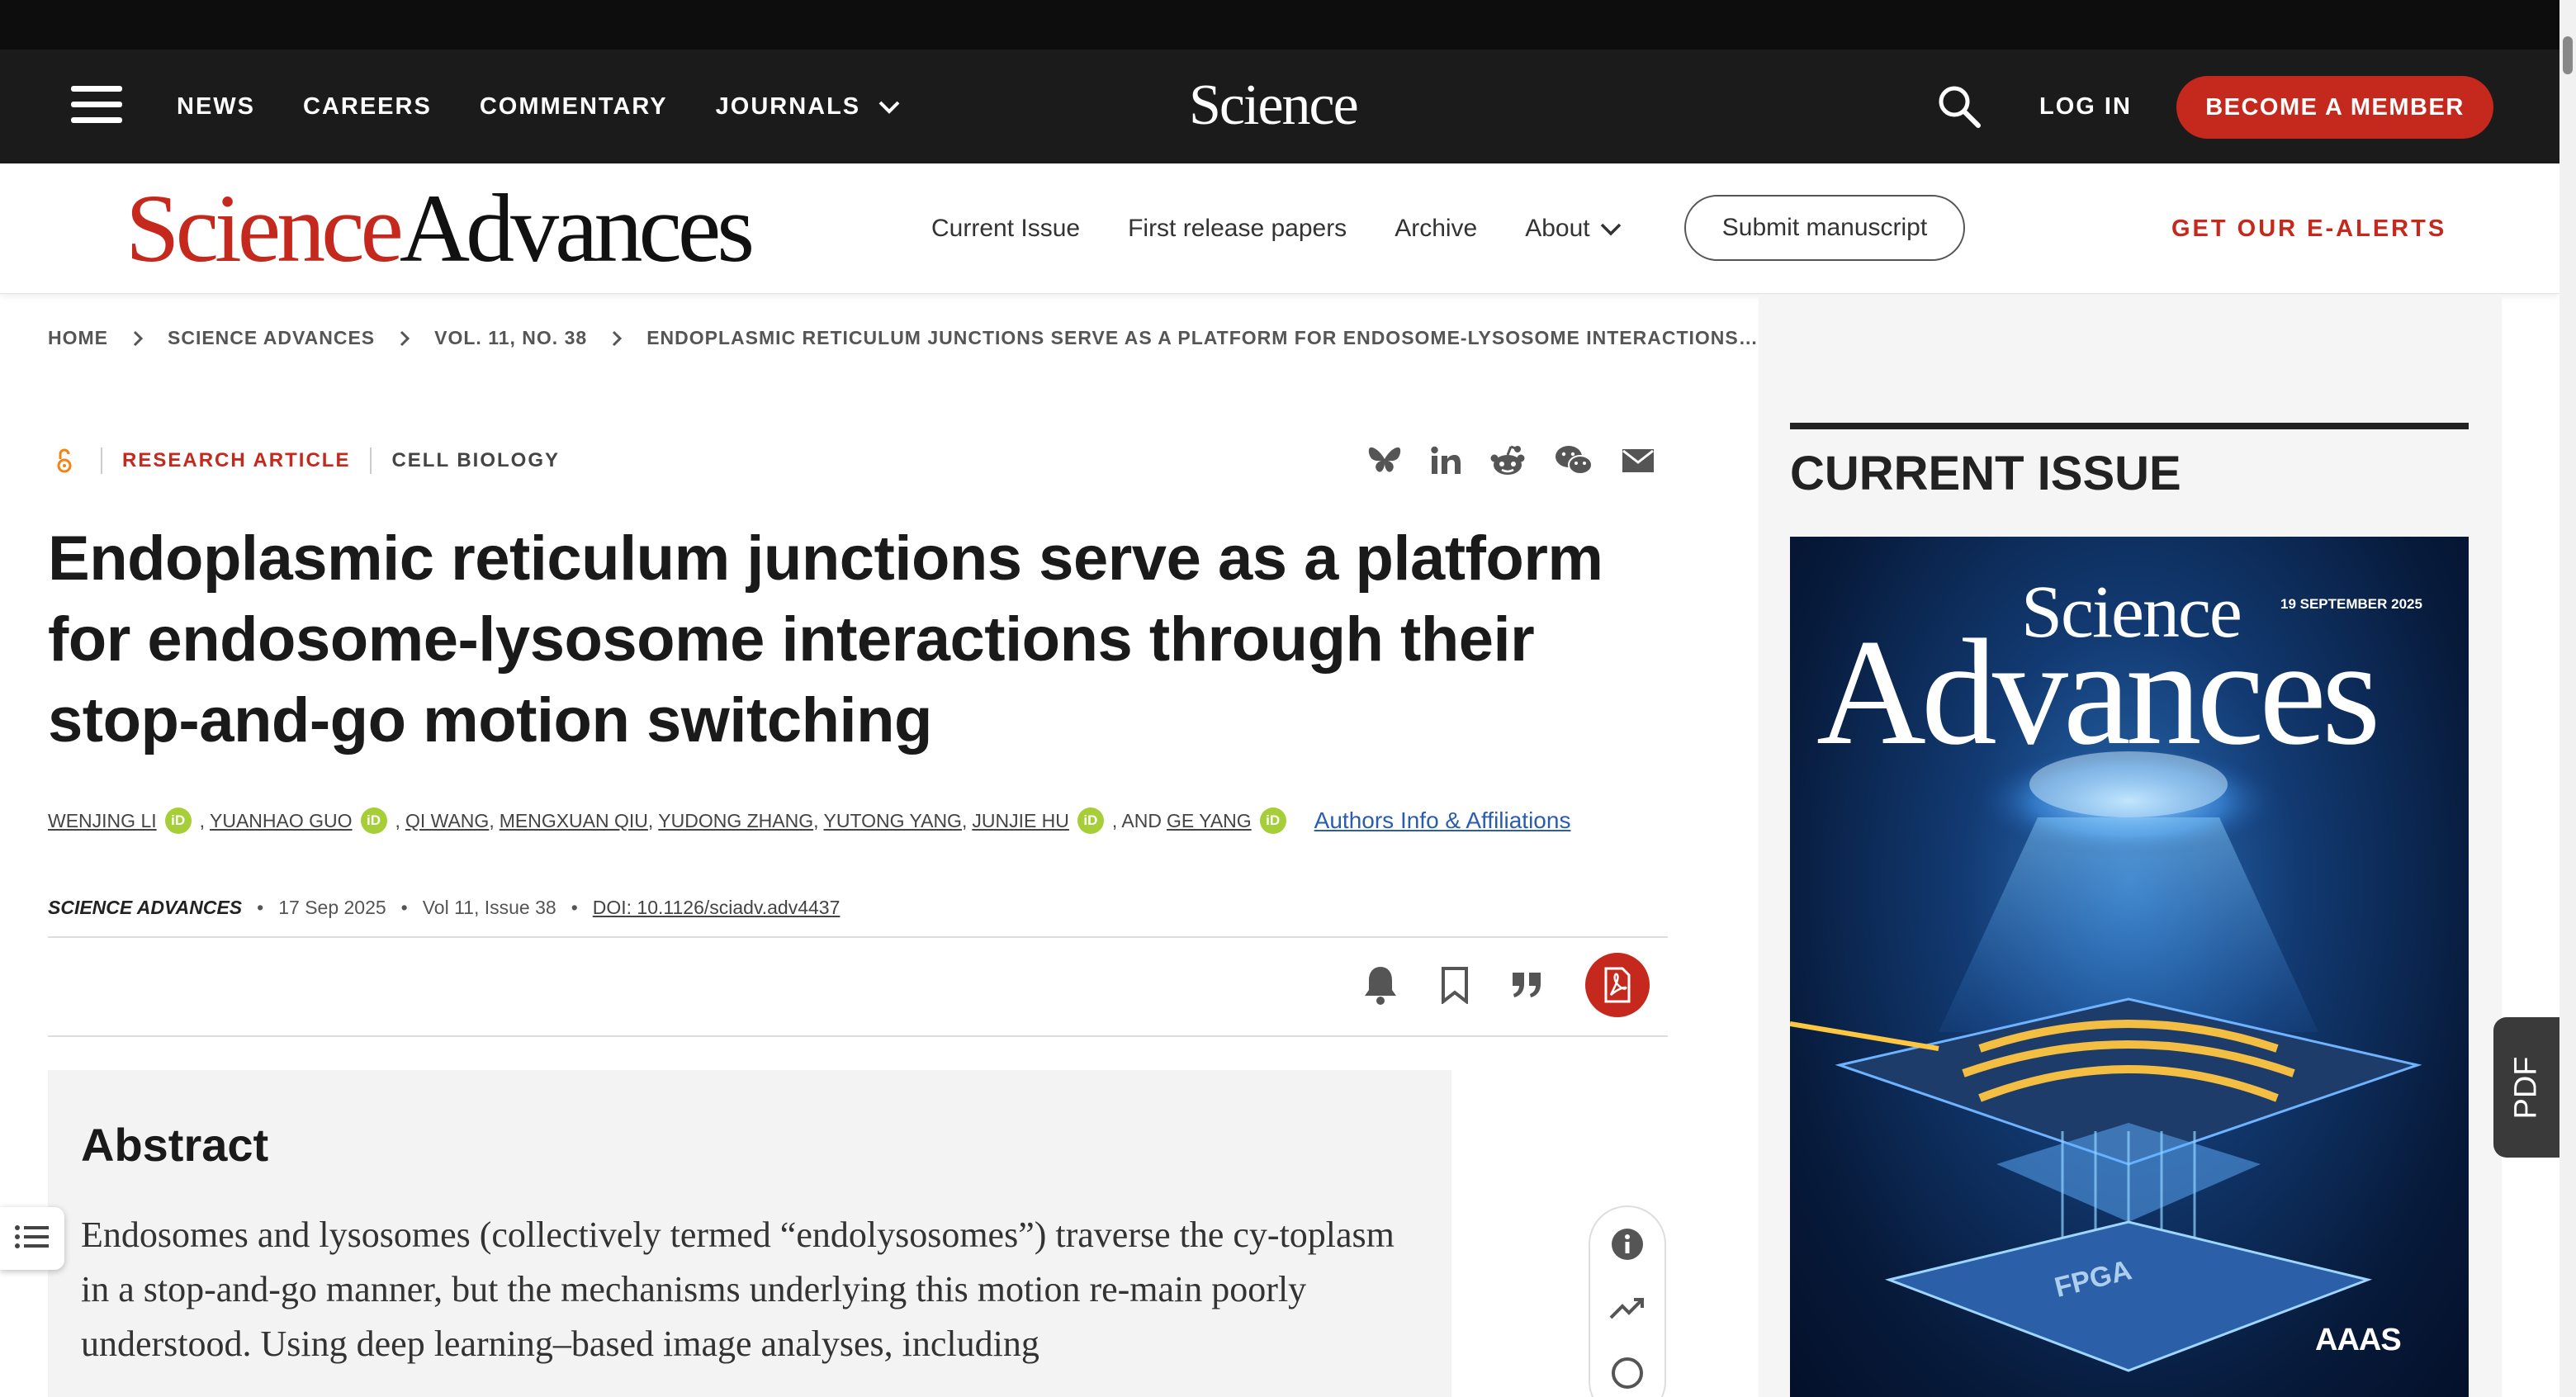 Image resolution: width=2576 pixels, height=1397 pixels. Describe the element at coordinates (1573, 460) in the screenshot. I see `wechat-icon` at that location.